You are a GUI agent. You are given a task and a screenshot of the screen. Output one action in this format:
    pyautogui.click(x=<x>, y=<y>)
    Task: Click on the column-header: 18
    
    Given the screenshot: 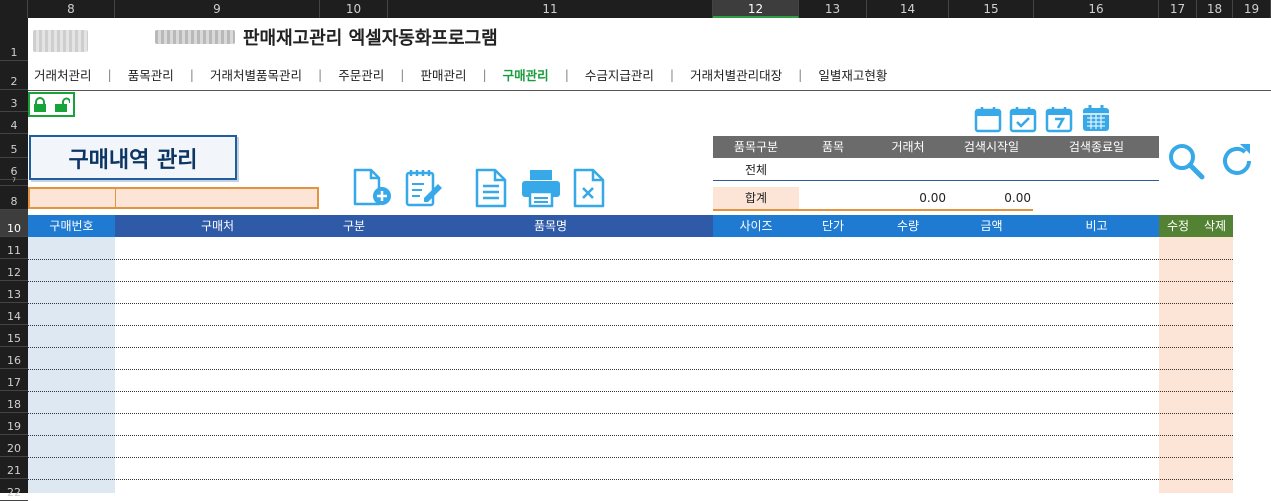 What is the action you would take?
    pyautogui.click(x=1215, y=9)
    